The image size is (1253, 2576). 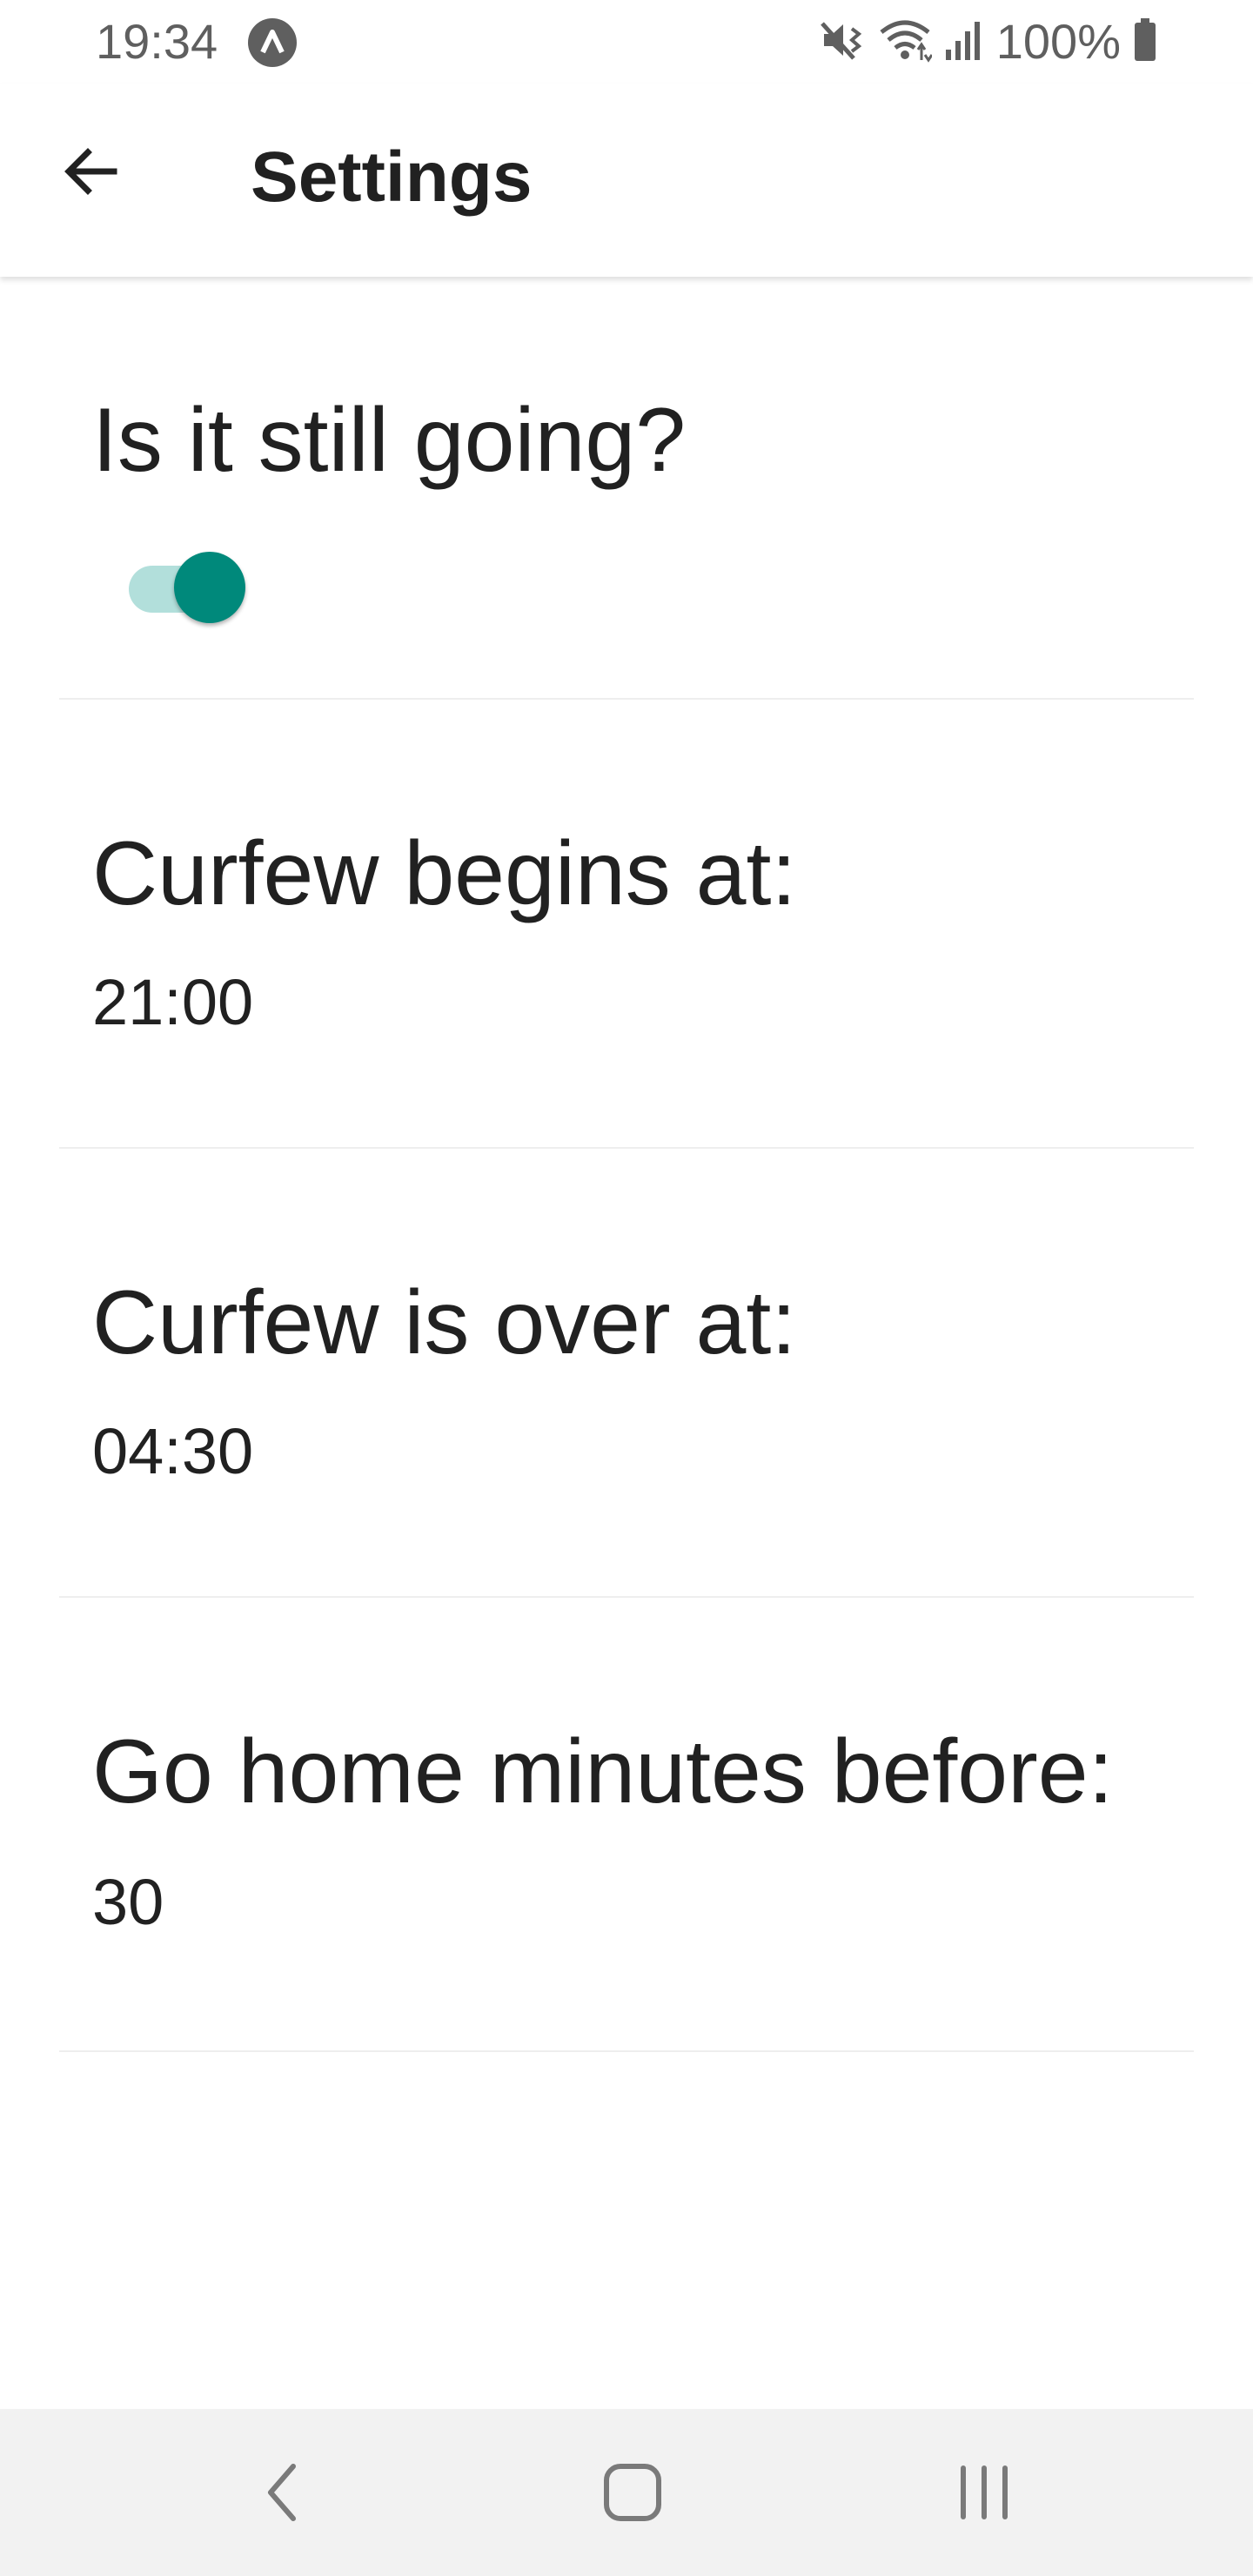 I want to click on recents-icon, so click(x=984, y=2492).